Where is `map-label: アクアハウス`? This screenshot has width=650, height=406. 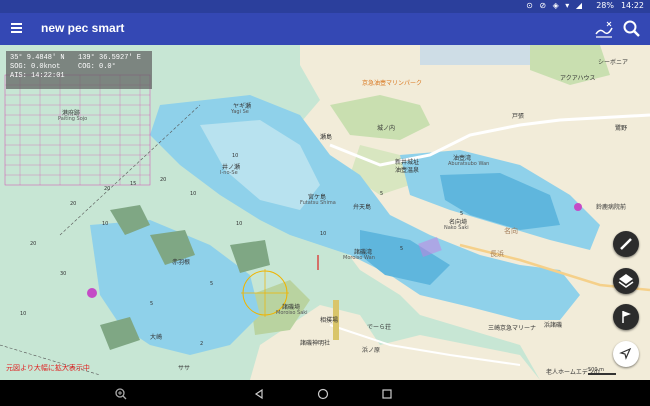
map-label: アクアハウス is located at coordinates (578, 78).